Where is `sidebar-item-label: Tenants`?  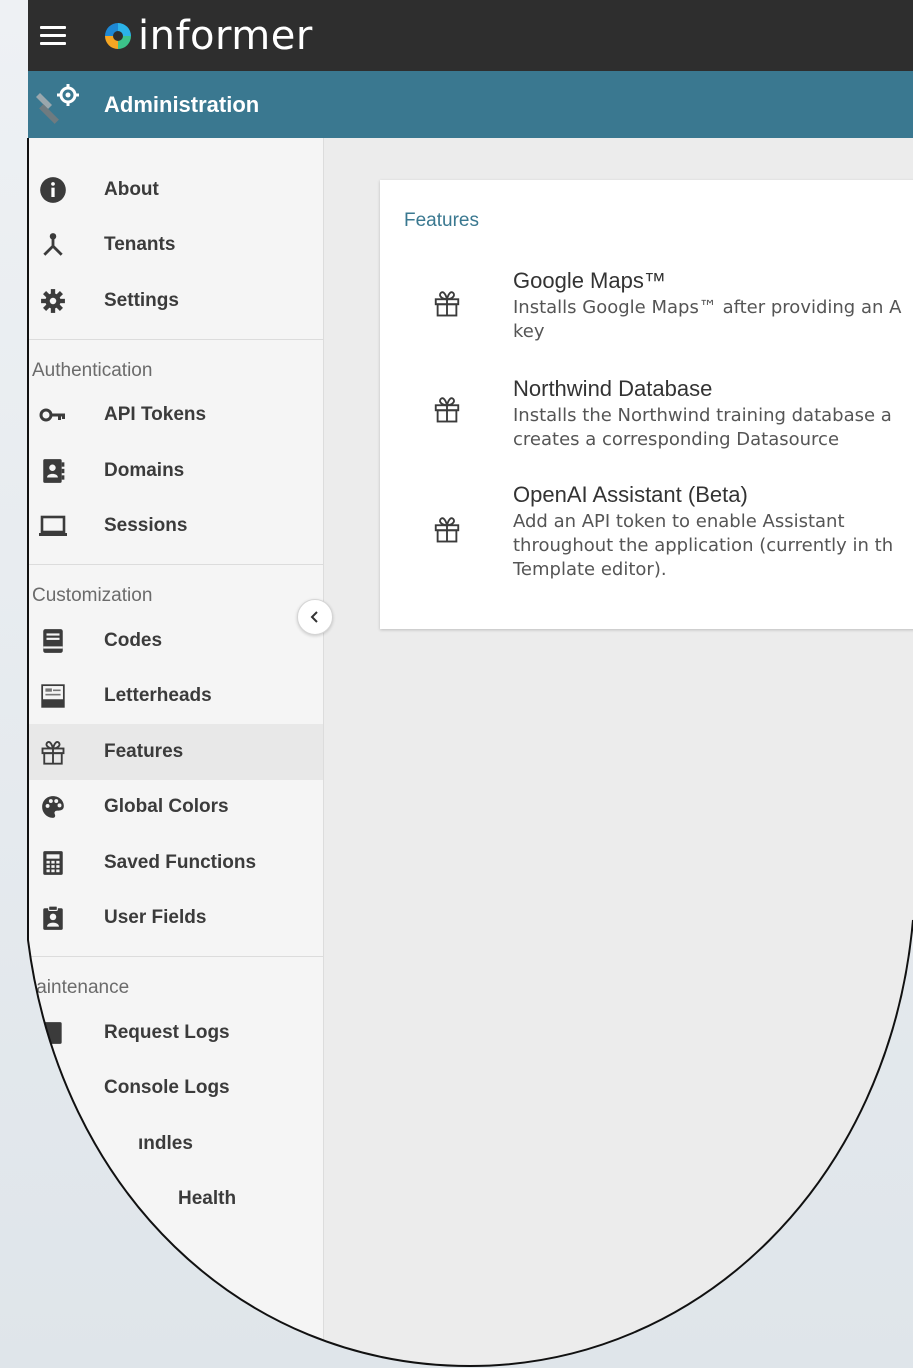
sidebar-item-label: Tenants is located at coordinates (140, 245).